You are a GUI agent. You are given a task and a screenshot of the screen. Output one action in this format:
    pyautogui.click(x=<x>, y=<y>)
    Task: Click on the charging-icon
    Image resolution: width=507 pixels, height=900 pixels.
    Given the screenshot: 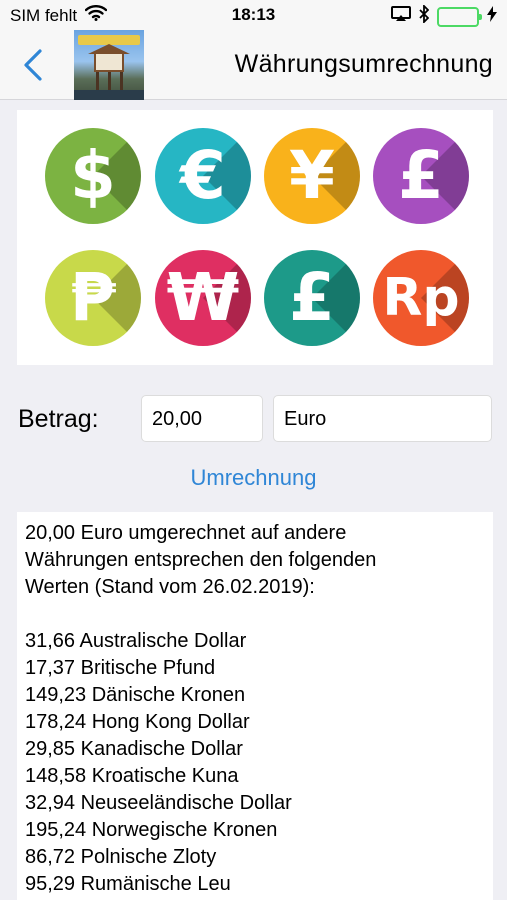 What is the action you would take?
    pyautogui.click(x=492, y=16)
    